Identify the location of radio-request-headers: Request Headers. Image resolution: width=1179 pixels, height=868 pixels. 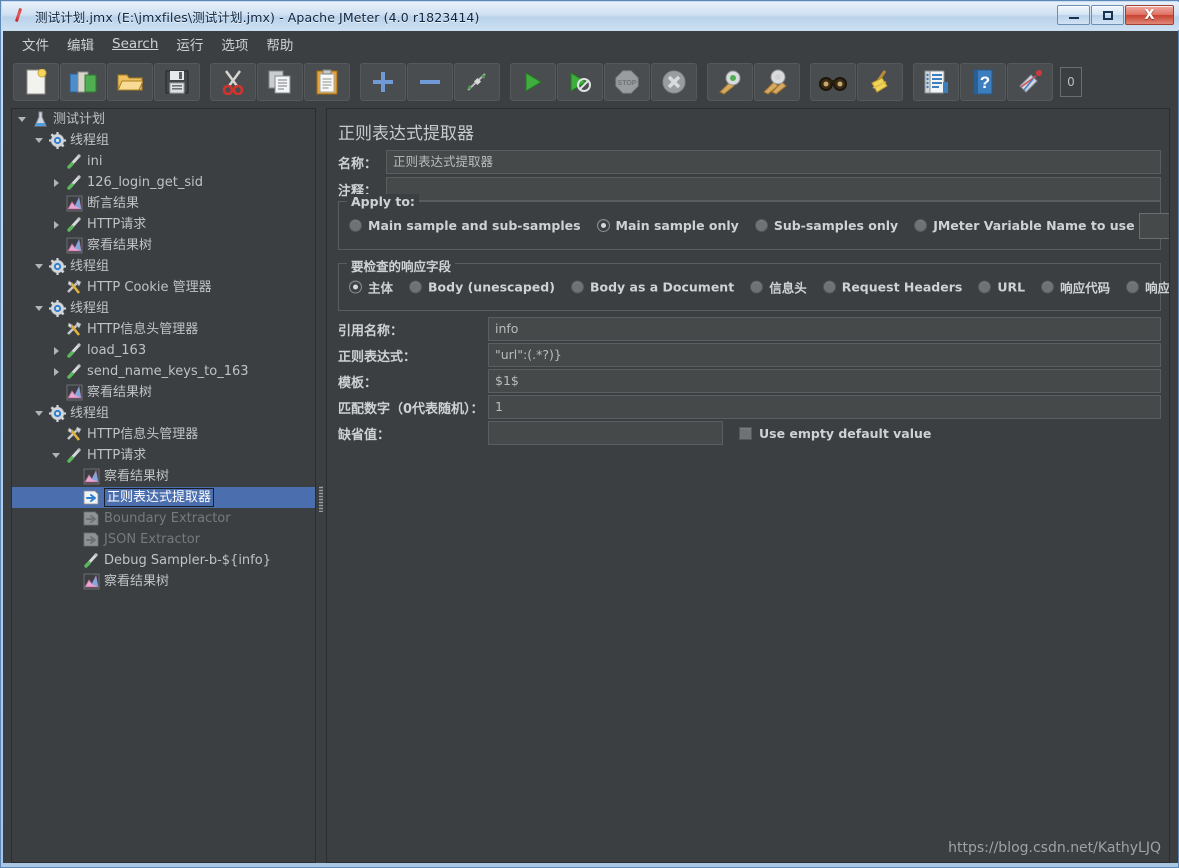
(892, 287).